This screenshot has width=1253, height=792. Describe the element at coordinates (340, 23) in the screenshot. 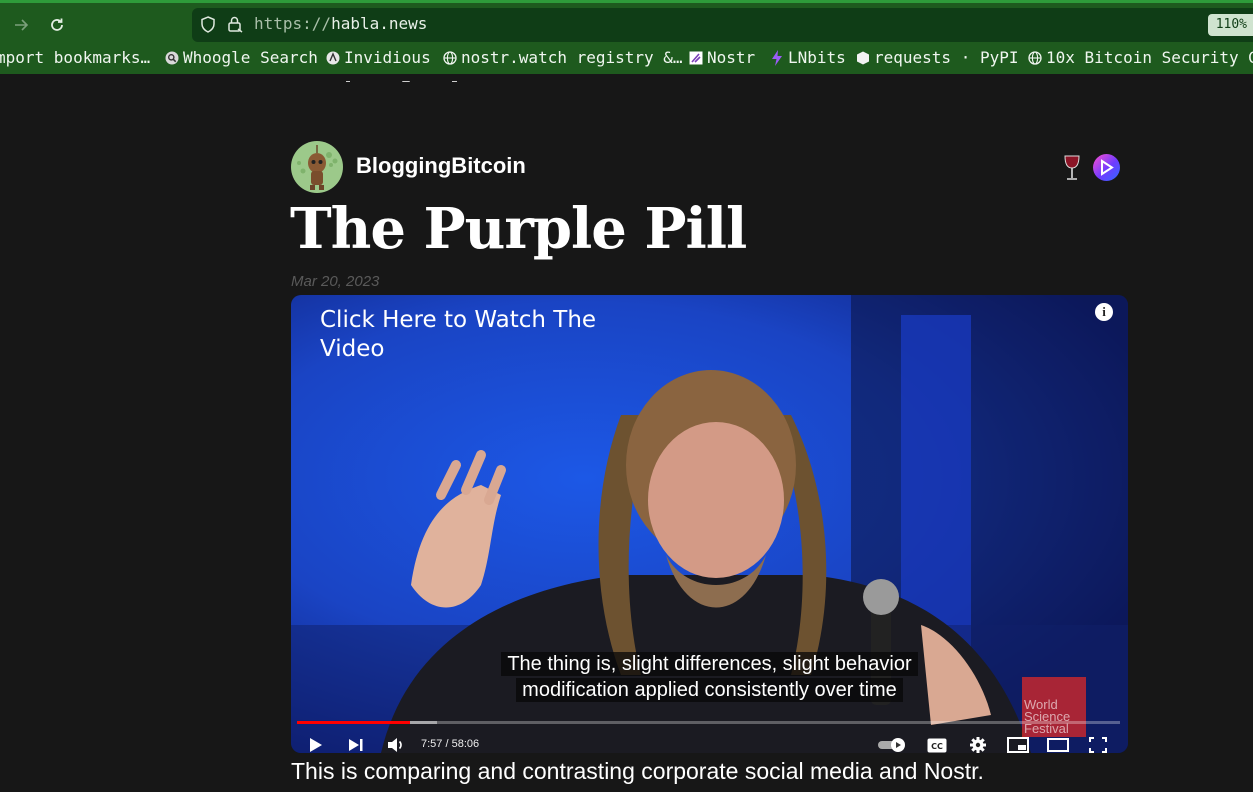

I see `url-text: https://habla.news` at that location.